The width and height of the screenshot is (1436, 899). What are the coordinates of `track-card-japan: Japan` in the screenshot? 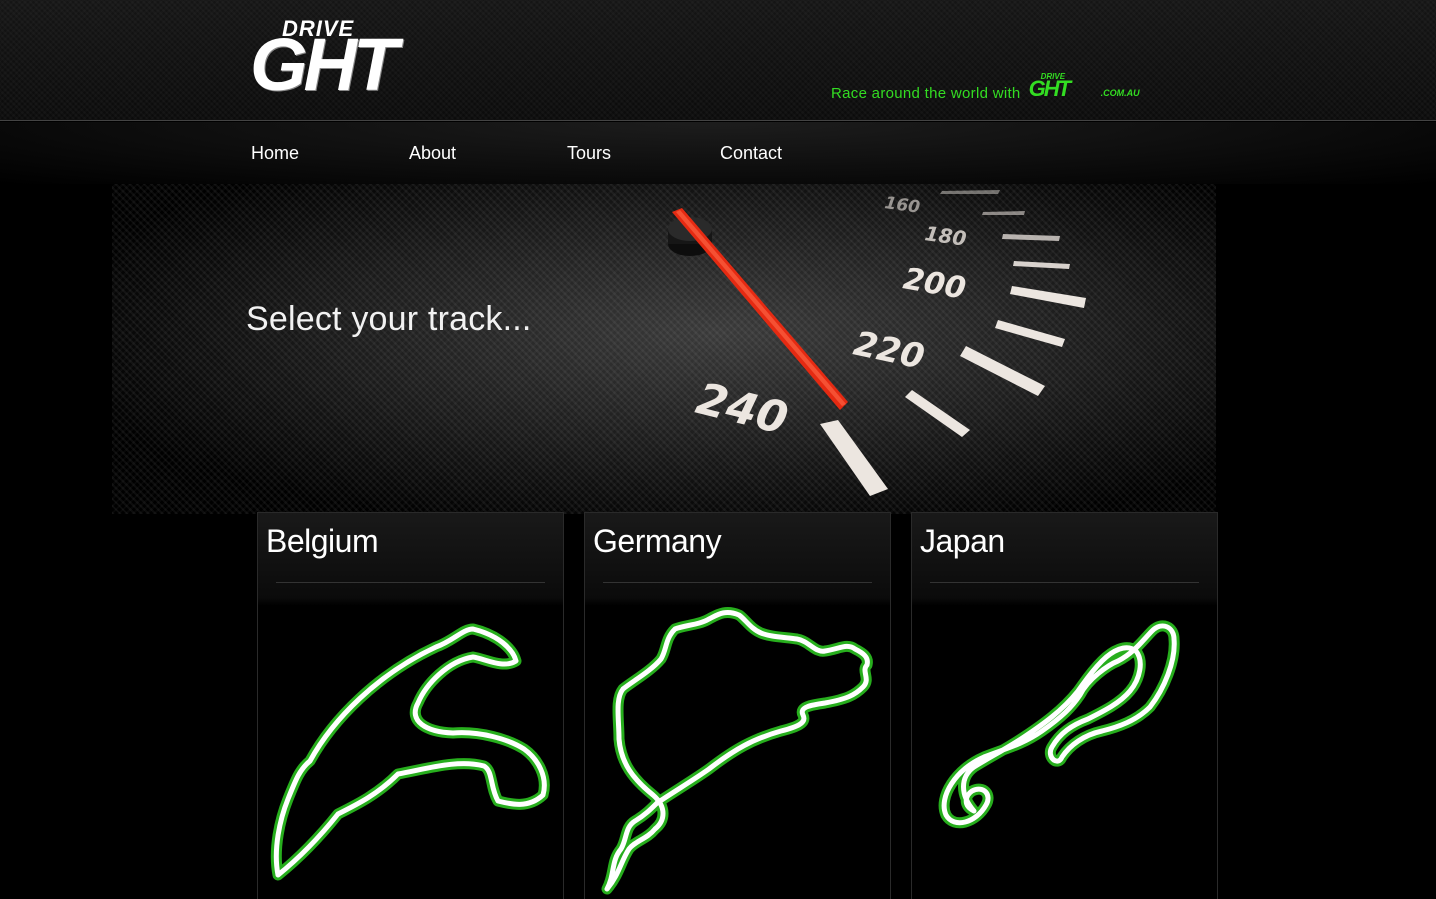 It's located at (1064, 705).